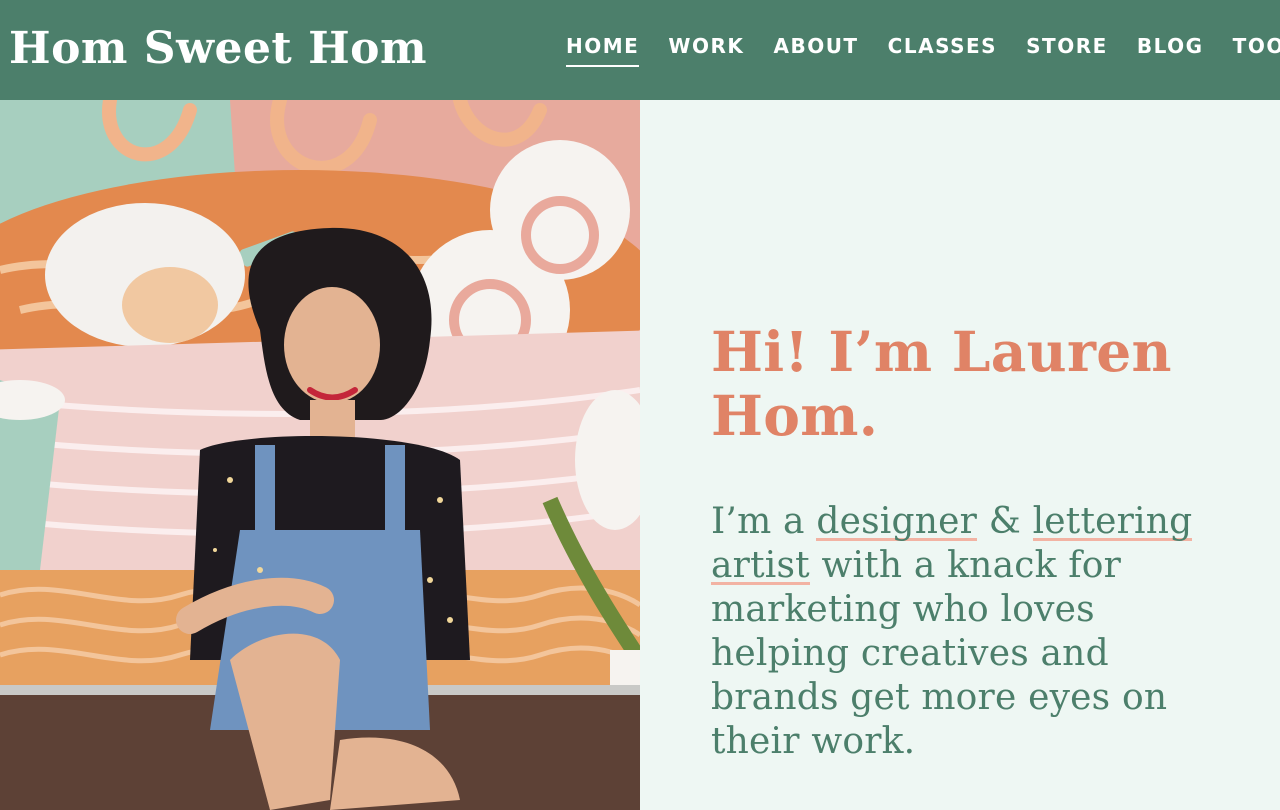  What do you see at coordinates (1067, 46) in the screenshot?
I see `nav-store: STORE` at bounding box center [1067, 46].